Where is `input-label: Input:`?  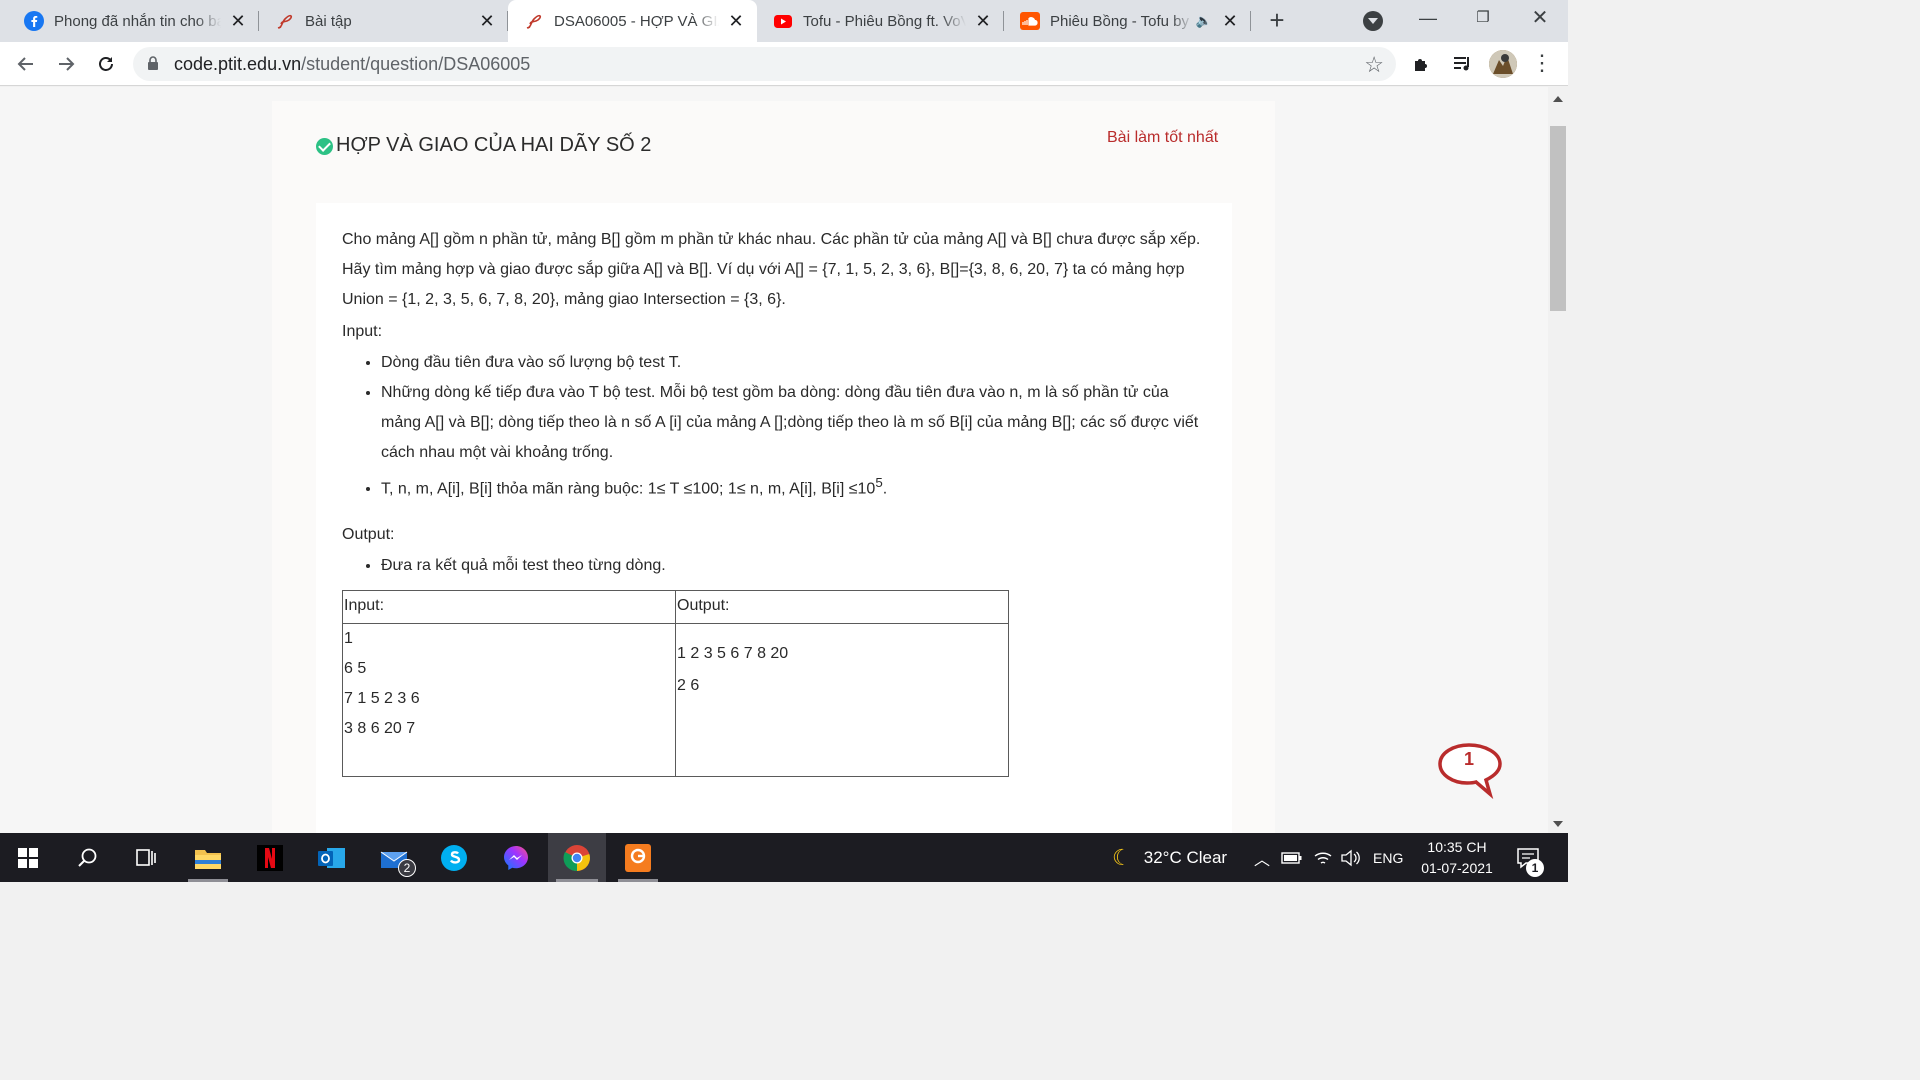
input-label: Input: is located at coordinates (362, 331).